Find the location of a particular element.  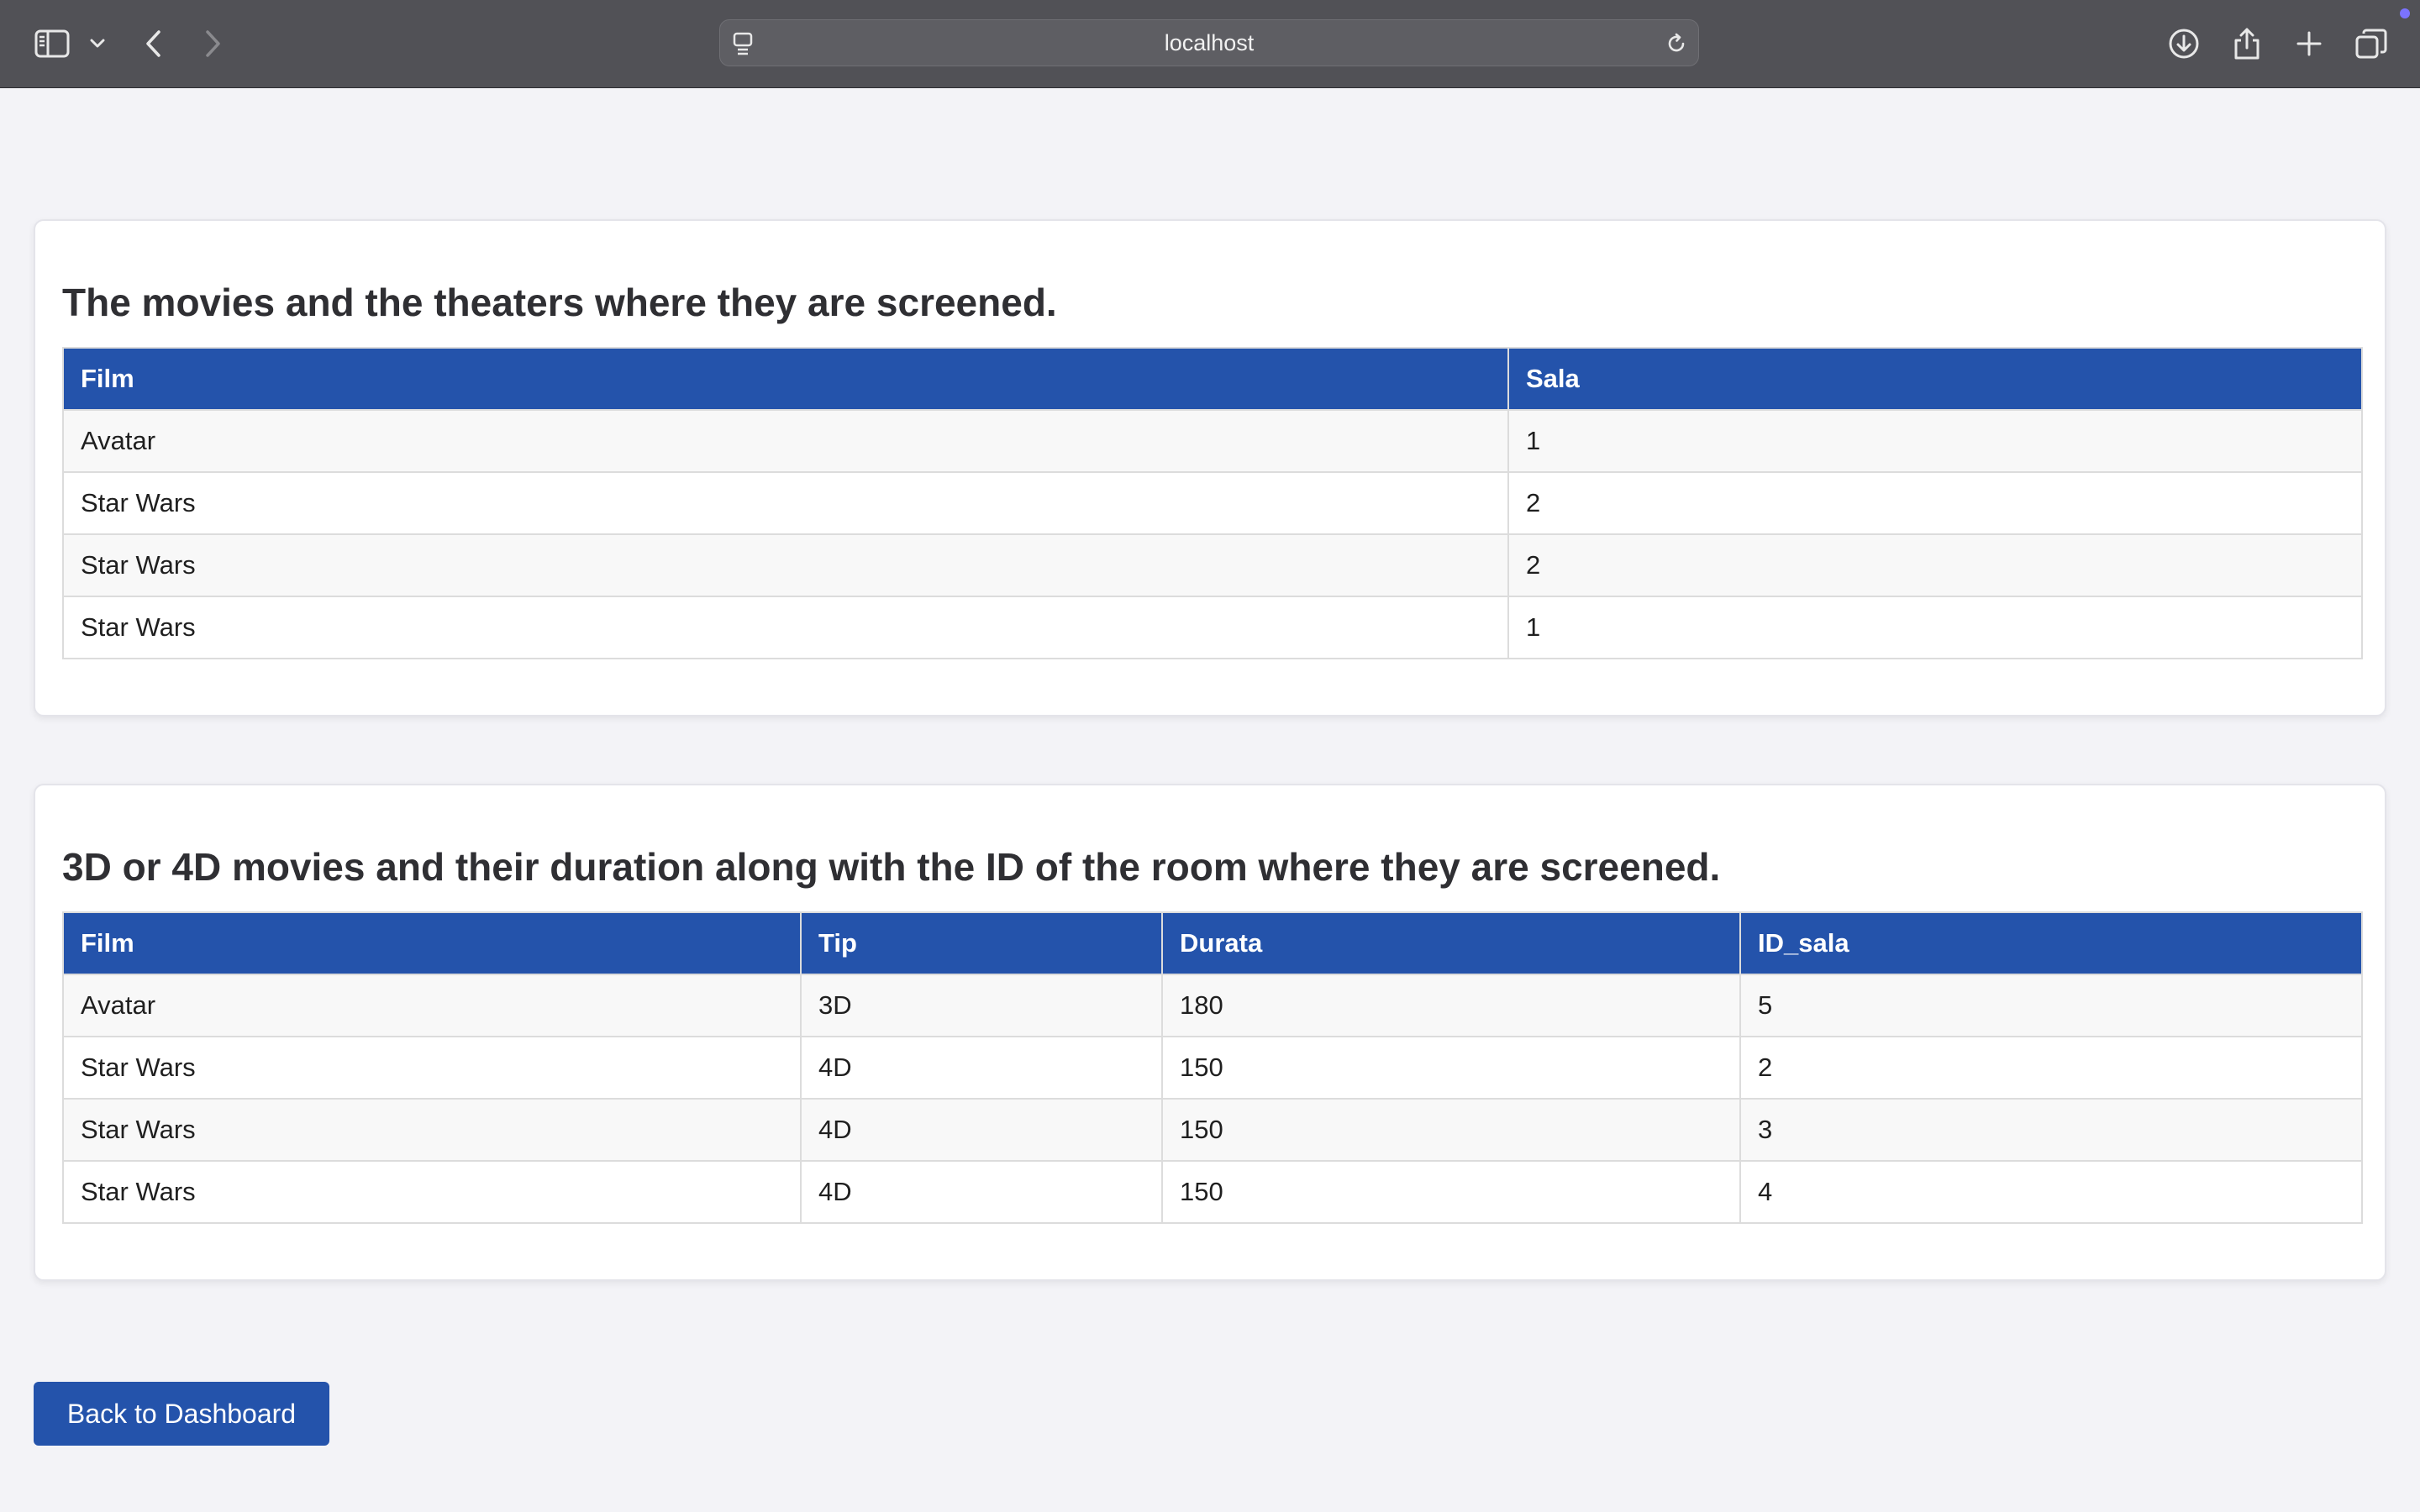

cell-id-sala: 3 is located at coordinates (2051, 1130).